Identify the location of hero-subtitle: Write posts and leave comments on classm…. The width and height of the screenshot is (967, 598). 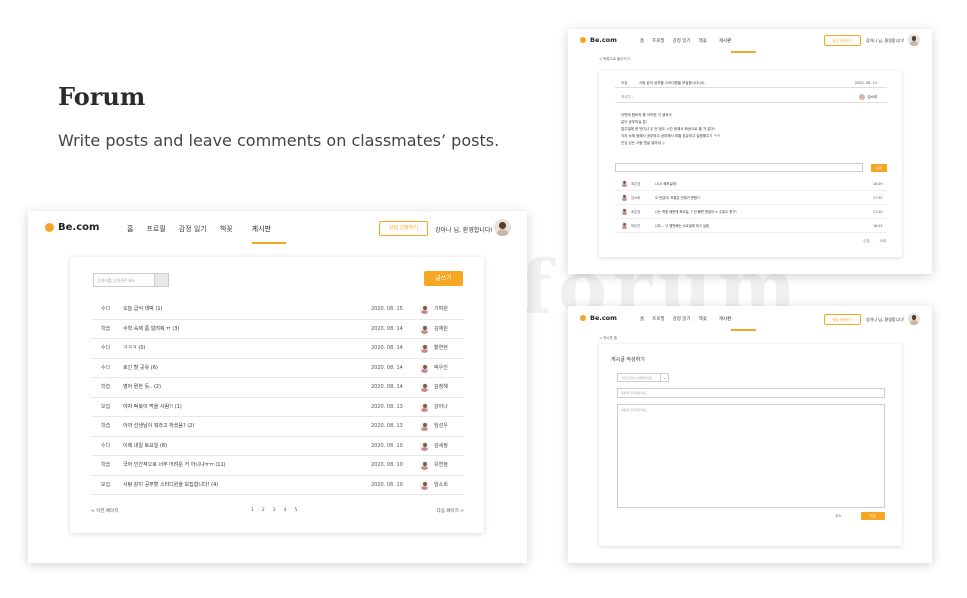
(279, 140).